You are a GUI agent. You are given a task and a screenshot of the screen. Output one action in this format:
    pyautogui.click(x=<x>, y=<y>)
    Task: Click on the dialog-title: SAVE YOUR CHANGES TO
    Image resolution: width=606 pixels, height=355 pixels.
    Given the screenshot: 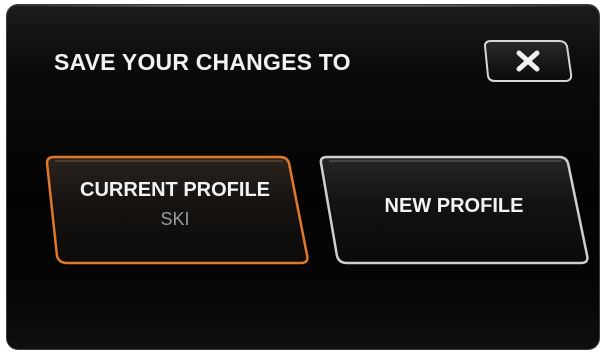 What is the action you would take?
    pyautogui.click(x=202, y=62)
    